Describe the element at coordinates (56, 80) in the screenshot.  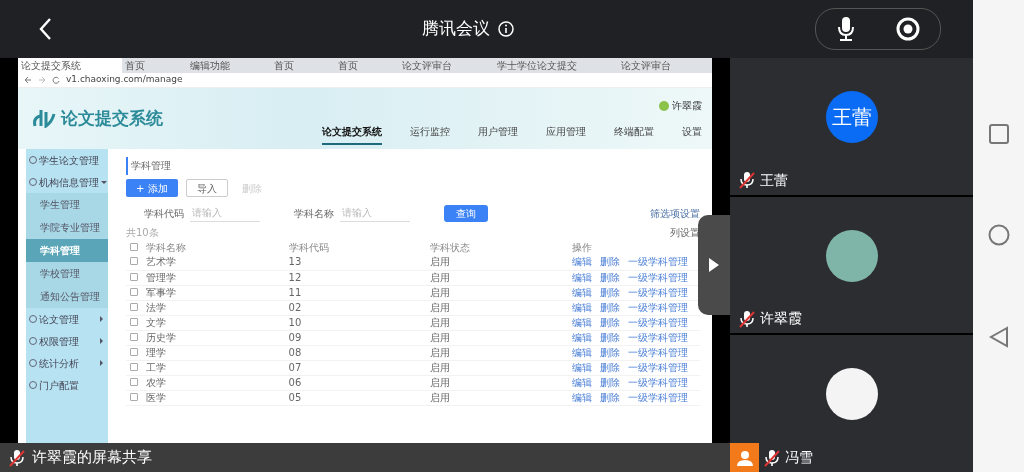
I see `reload-icon` at that location.